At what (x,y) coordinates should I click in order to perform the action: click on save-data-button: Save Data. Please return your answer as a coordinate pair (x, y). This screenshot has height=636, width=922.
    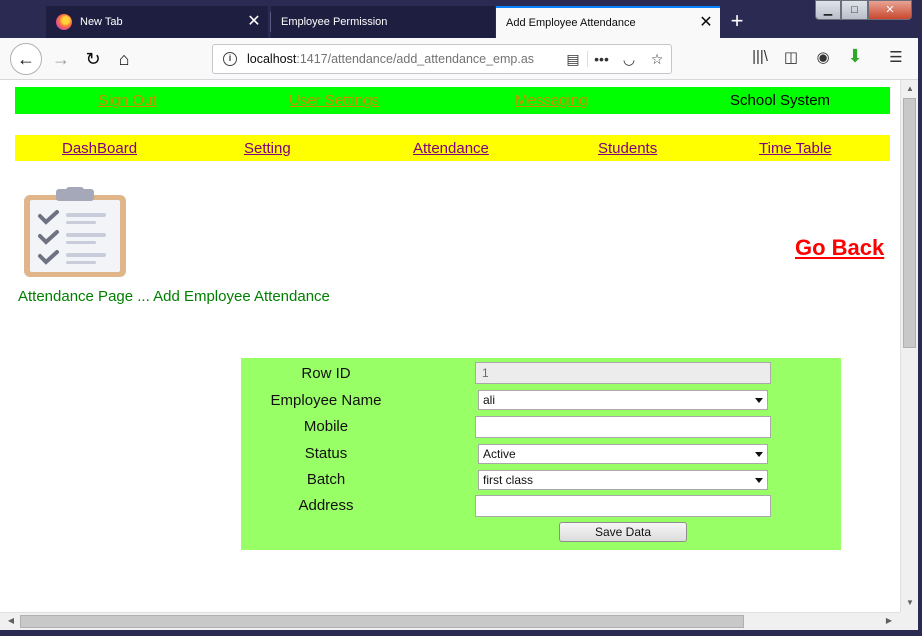
    Looking at the image, I should click on (623, 532).